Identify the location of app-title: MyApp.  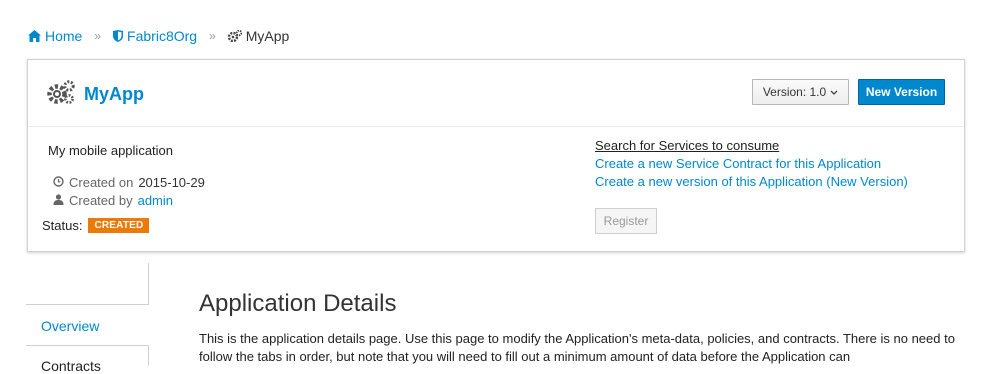
(95, 94).